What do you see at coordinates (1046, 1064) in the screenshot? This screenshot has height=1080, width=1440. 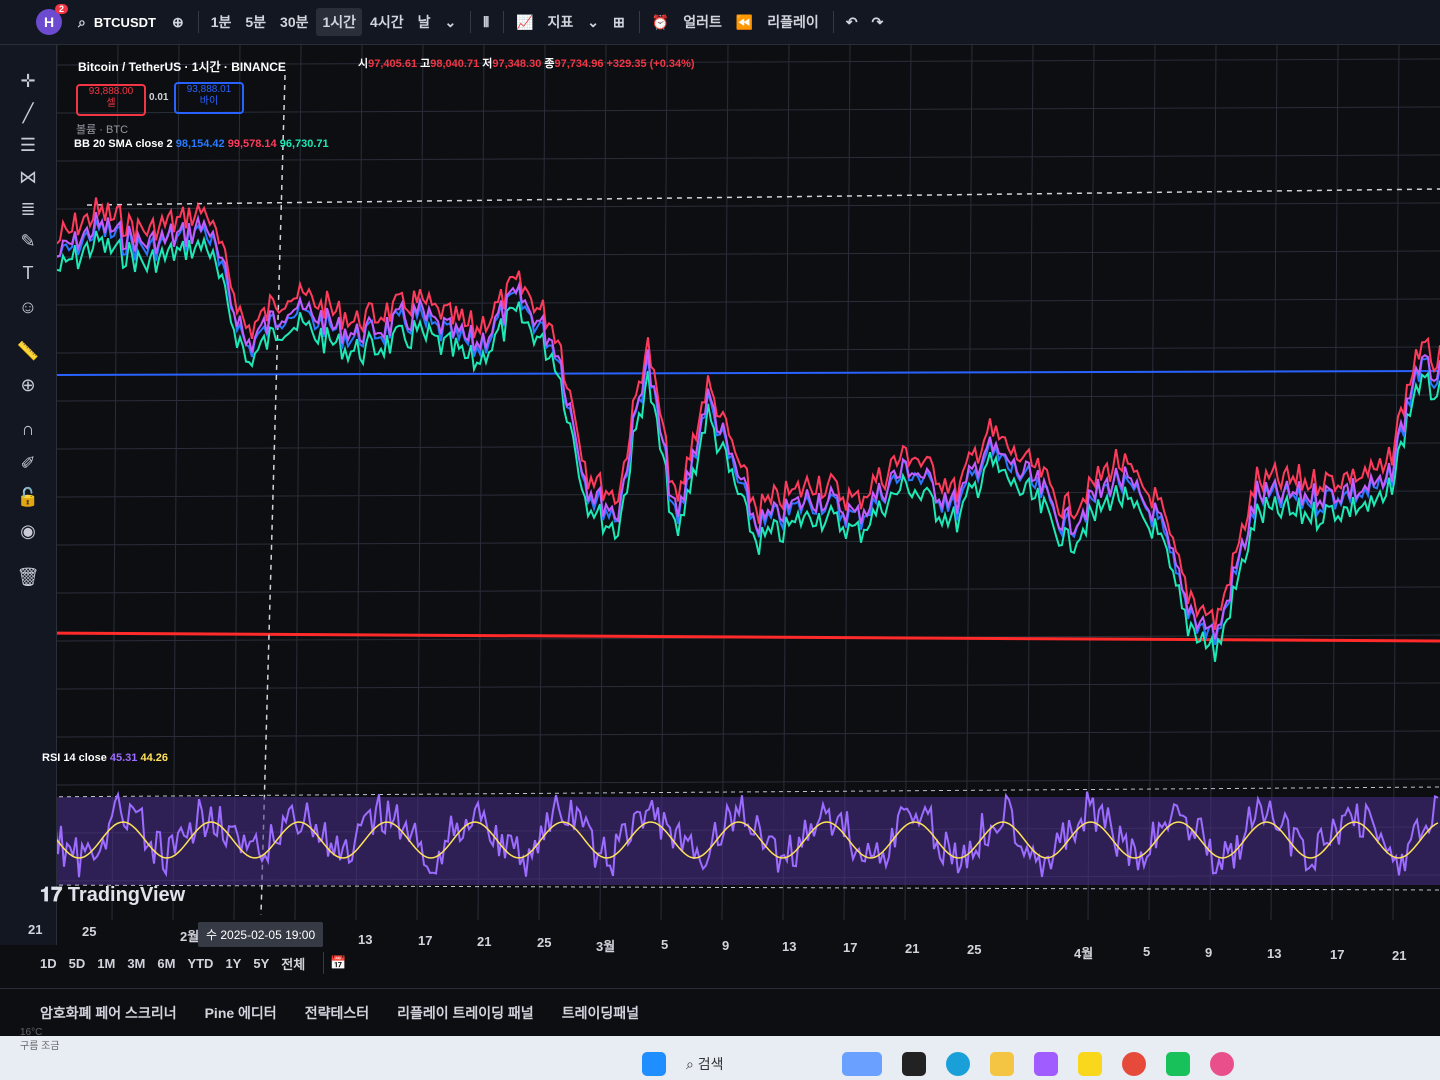 I see `copilot-icon` at bounding box center [1046, 1064].